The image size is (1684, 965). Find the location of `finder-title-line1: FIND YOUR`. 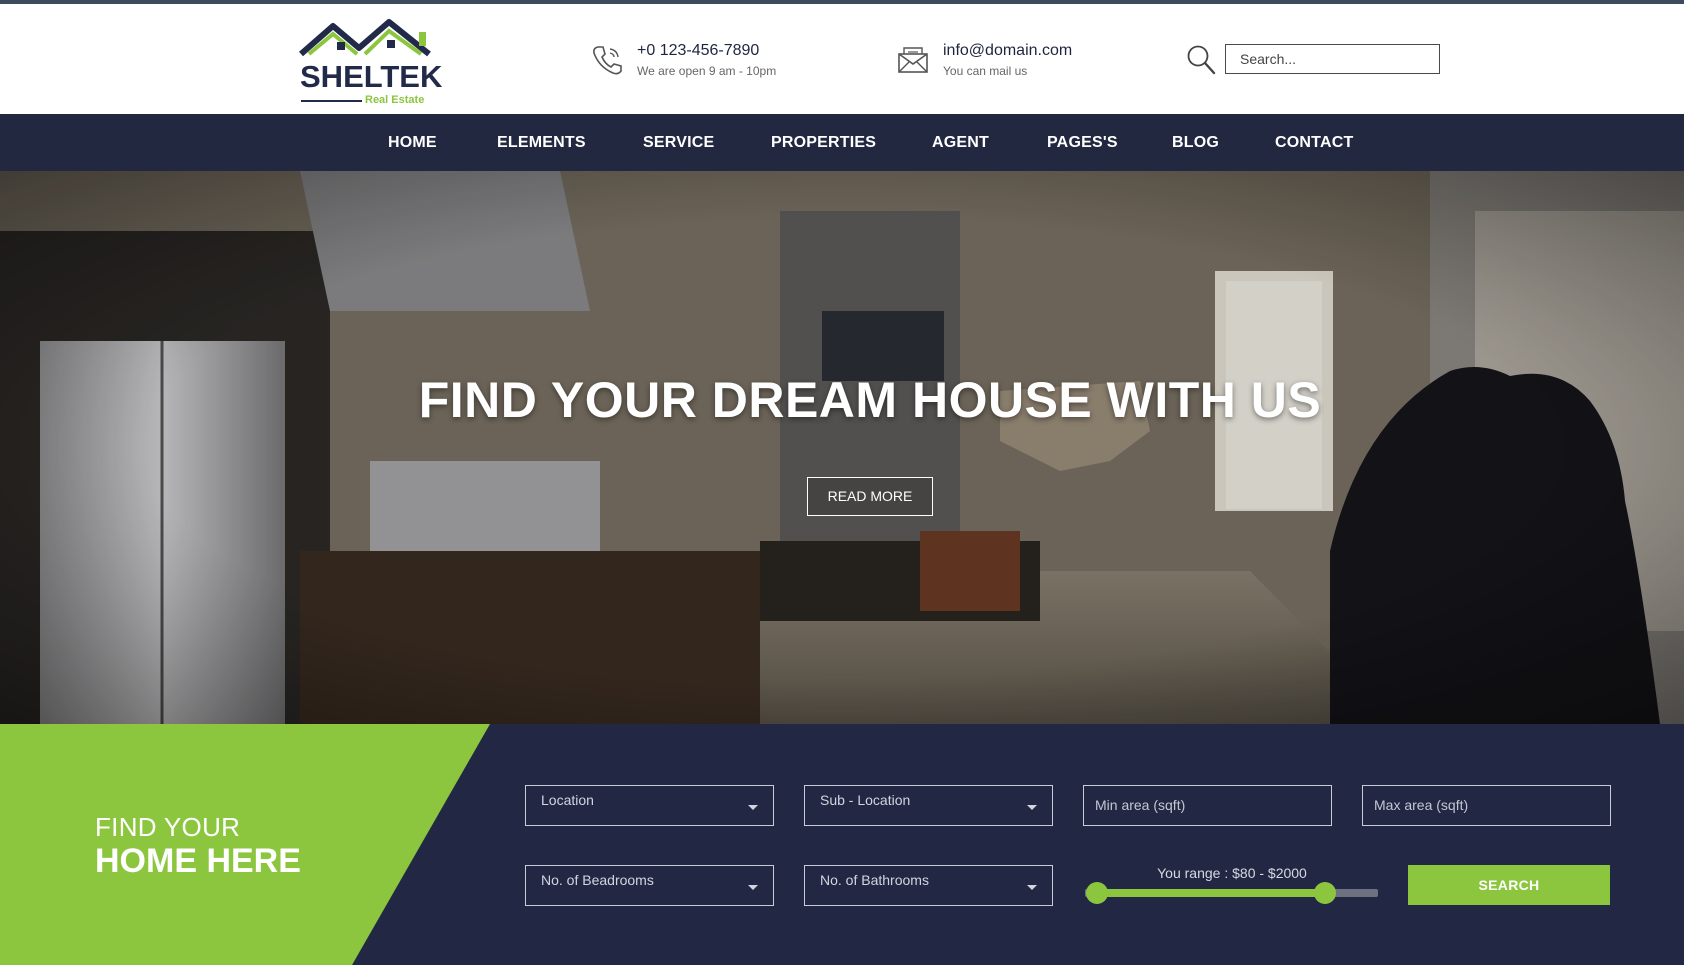

finder-title-line1: FIND YOUR is located at coordinates (168, 827).